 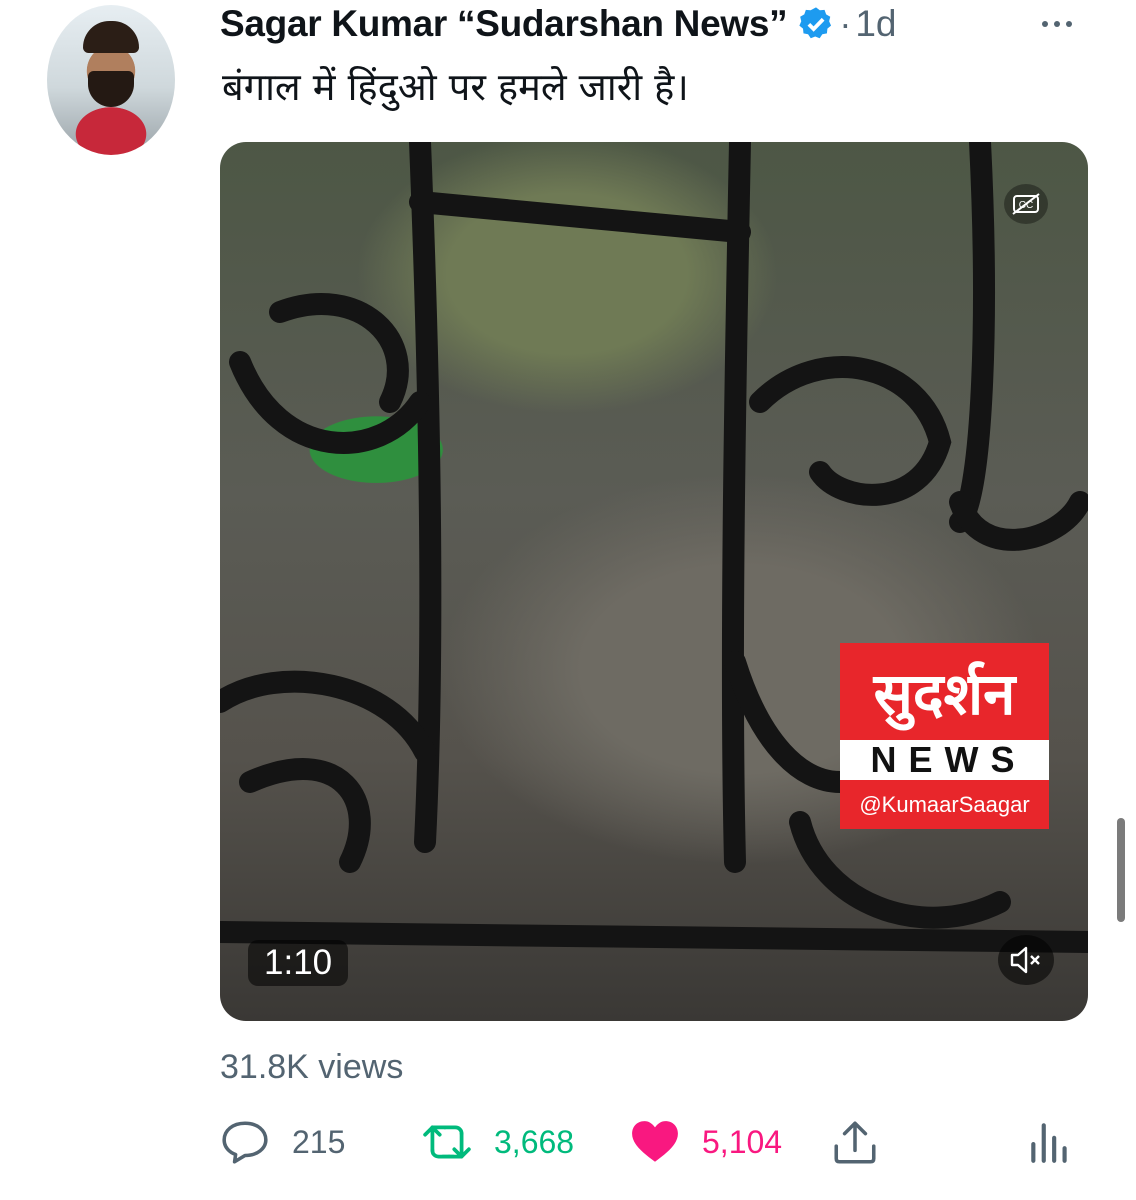 What do you see at coordinates (504, 24) in the screenshot?
I see `author-name: Sagar Kumar “Sudarshan News”` at bounding box center [504, 24].